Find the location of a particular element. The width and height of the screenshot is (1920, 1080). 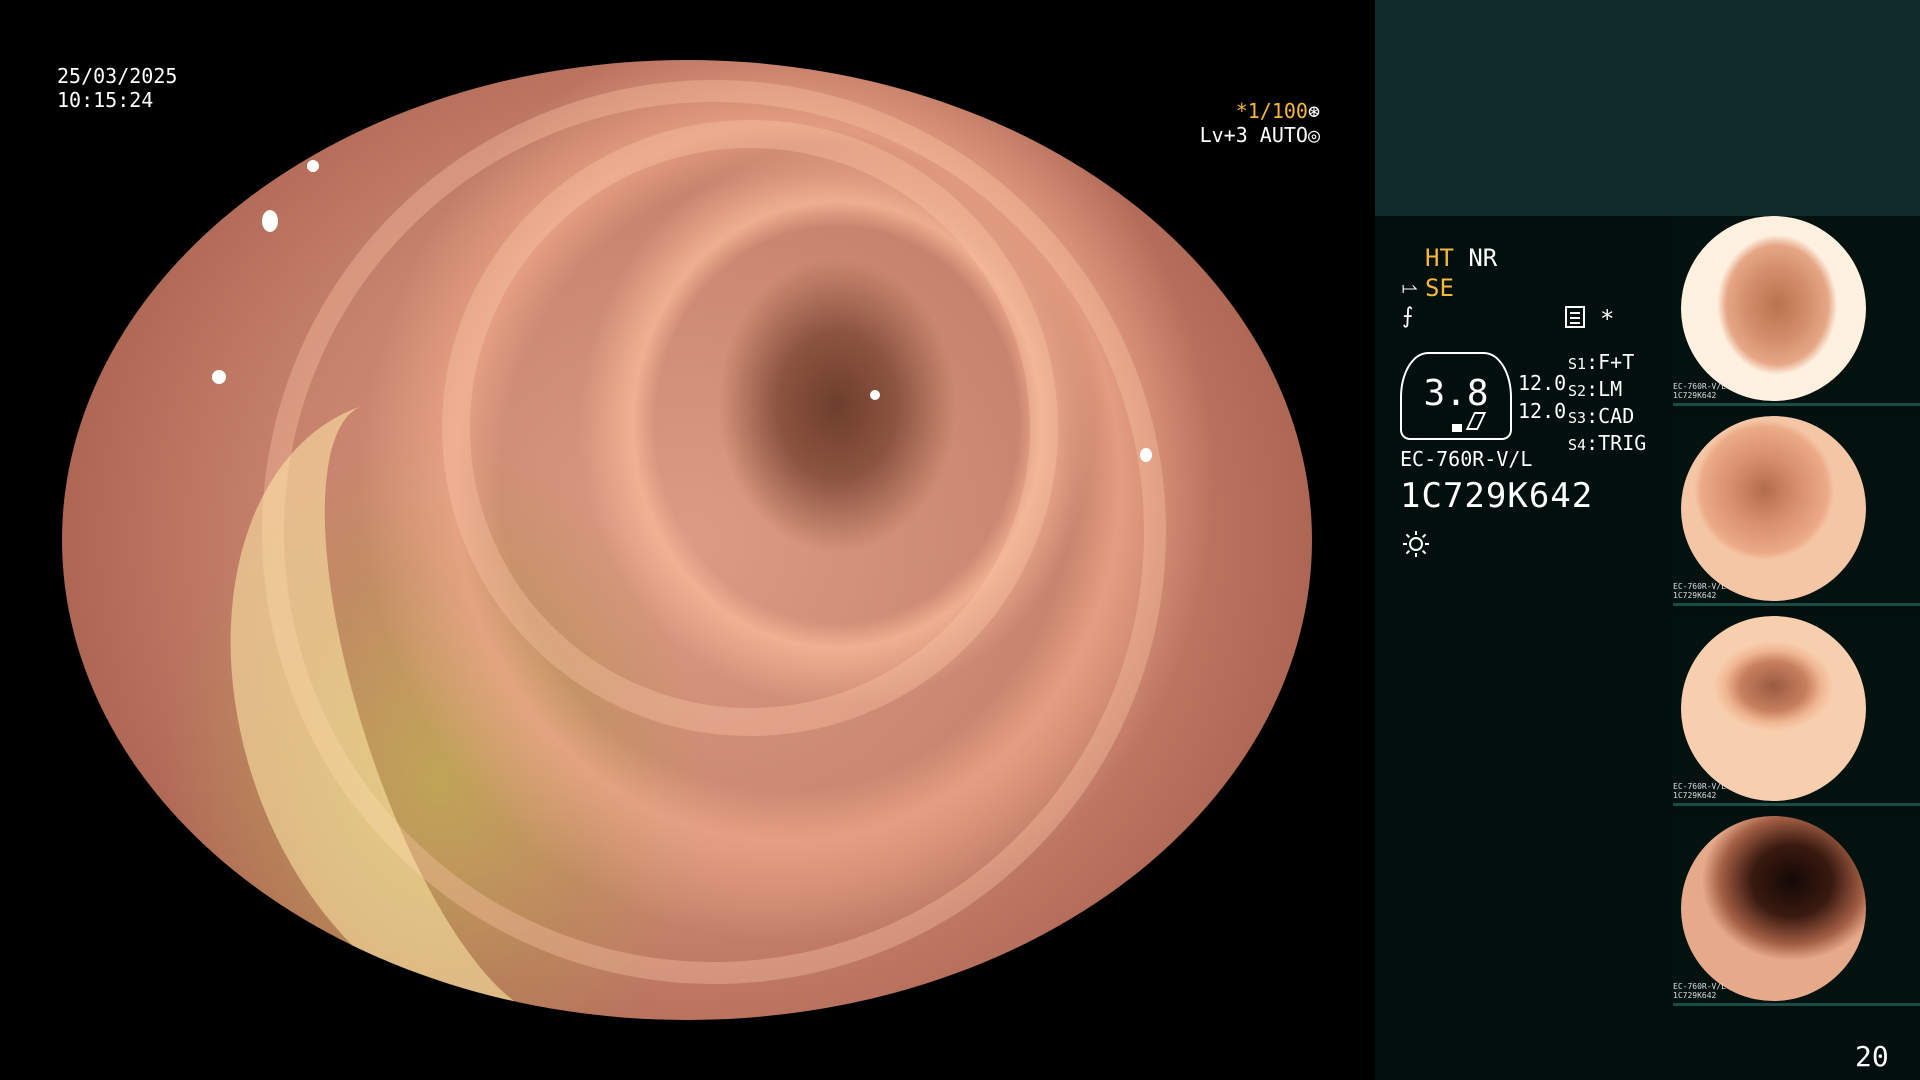

exposure-settings: *1/100⊛ Lv+3 AUTO◎ is located at coordinates (1258, 123).